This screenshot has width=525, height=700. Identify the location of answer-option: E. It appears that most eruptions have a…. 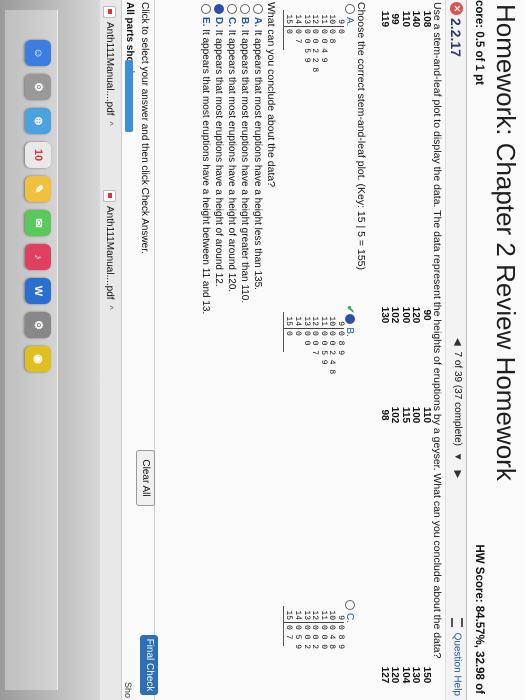
(205, 159).